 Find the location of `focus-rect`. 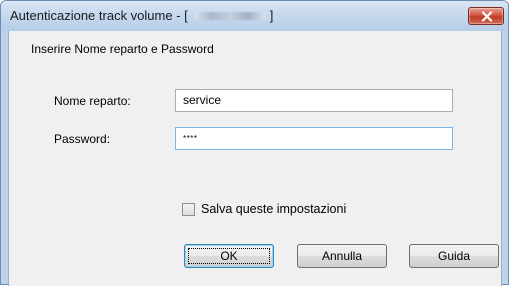

focus-rect is located at coordinates (229, 256).